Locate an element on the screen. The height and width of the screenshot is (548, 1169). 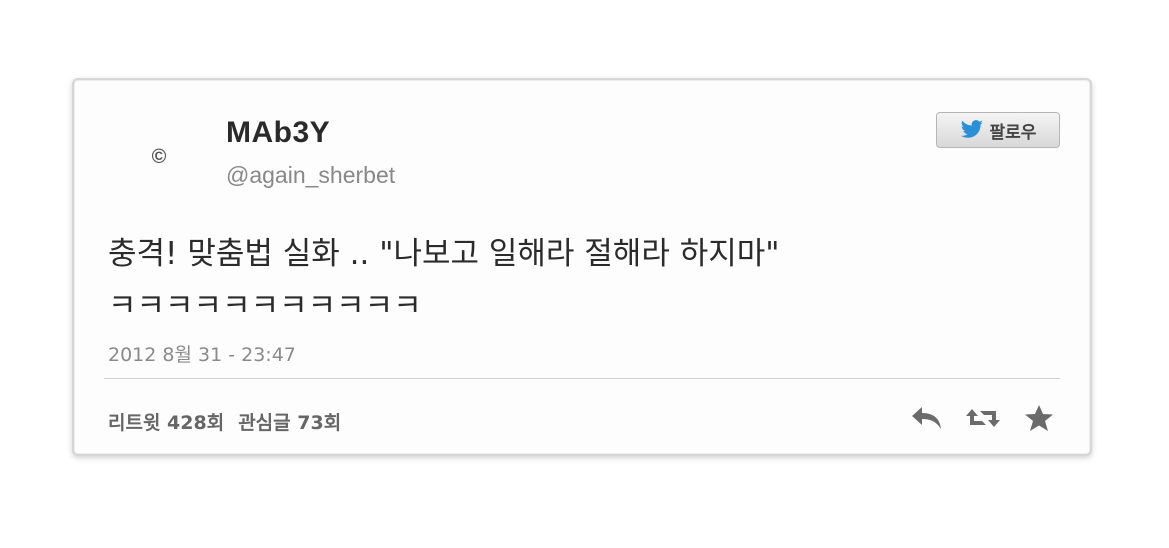
follow-label: 팔로우 is located at coordinates (1013, 132).